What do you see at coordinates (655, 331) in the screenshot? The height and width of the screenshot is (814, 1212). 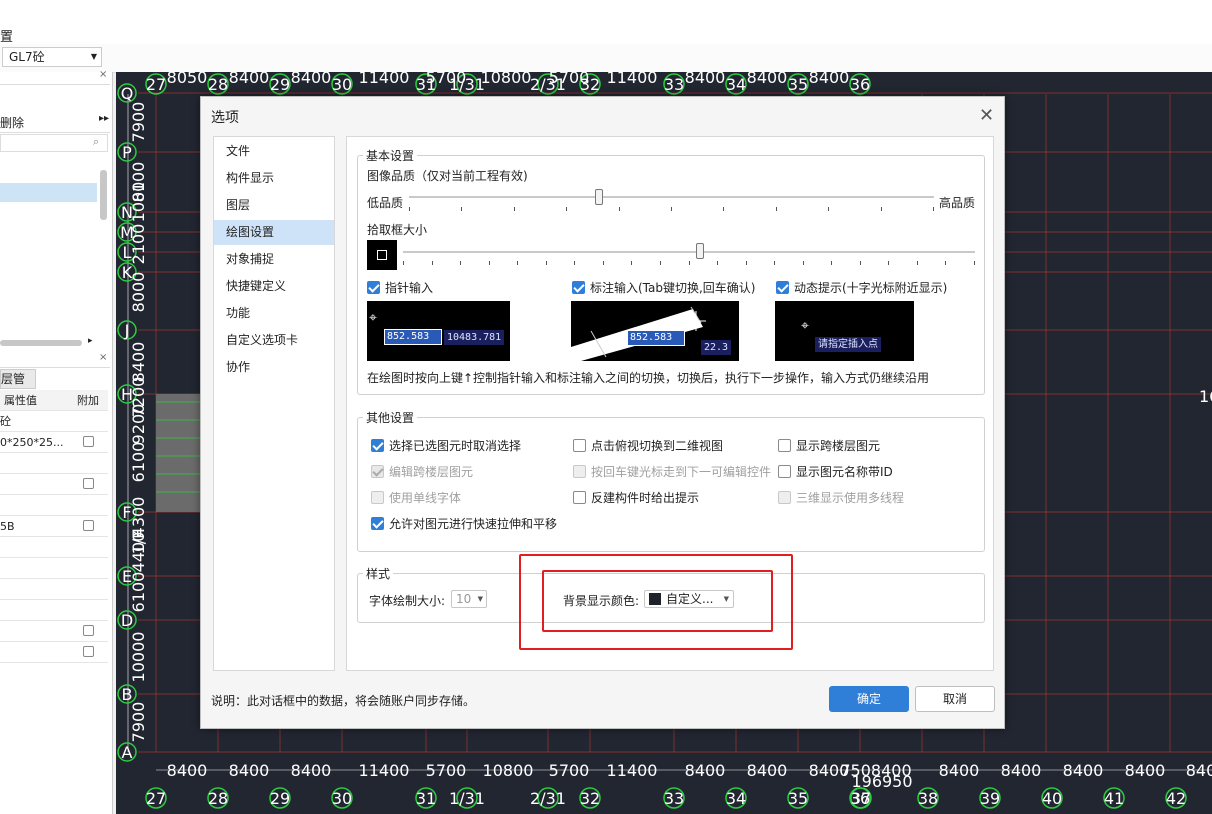 I see `dimension-input-preview: 852.583 22.3` at bounding box center [655, 331].